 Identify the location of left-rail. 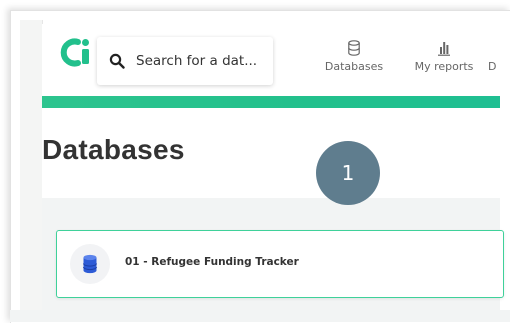
(31, 165).